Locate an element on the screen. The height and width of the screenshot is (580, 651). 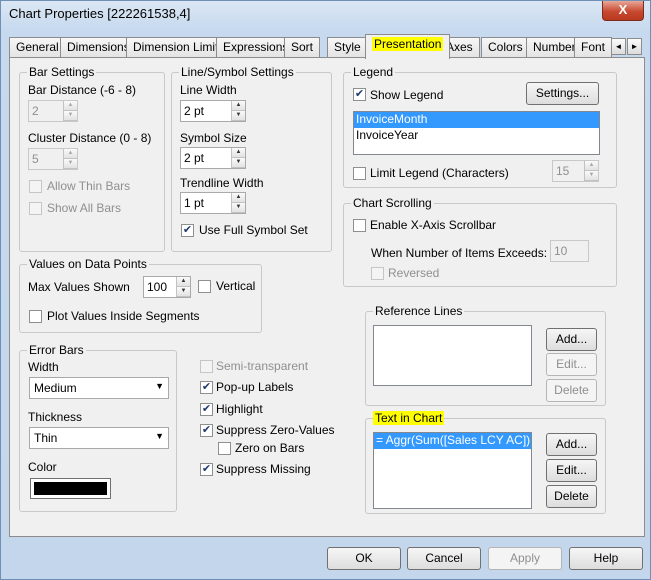
reference-lines-list is located at coordinates (452, 355).